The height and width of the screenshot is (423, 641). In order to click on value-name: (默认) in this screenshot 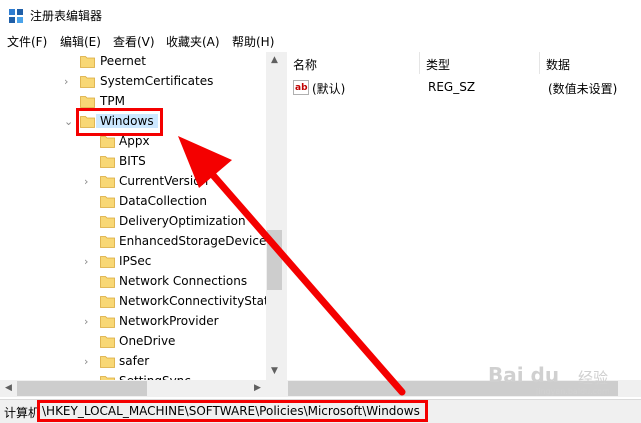, I will do `click(329, 89)`.